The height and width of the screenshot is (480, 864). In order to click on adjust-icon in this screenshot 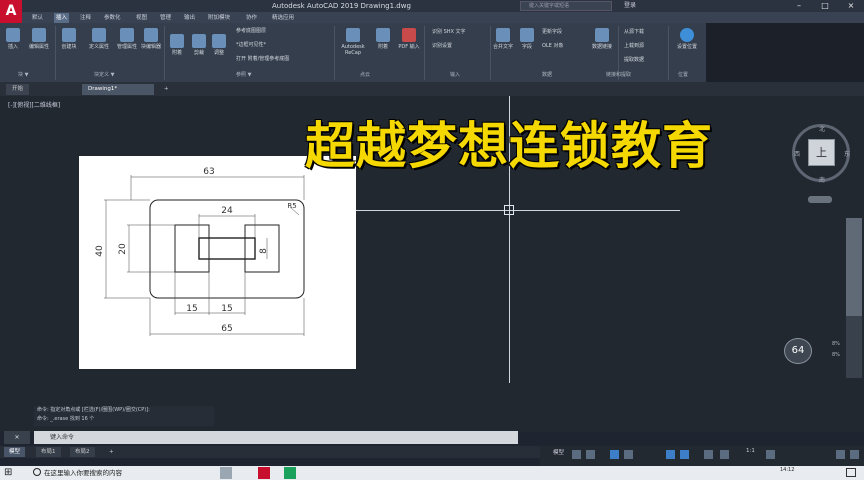, I will do `click(219, 41)`.